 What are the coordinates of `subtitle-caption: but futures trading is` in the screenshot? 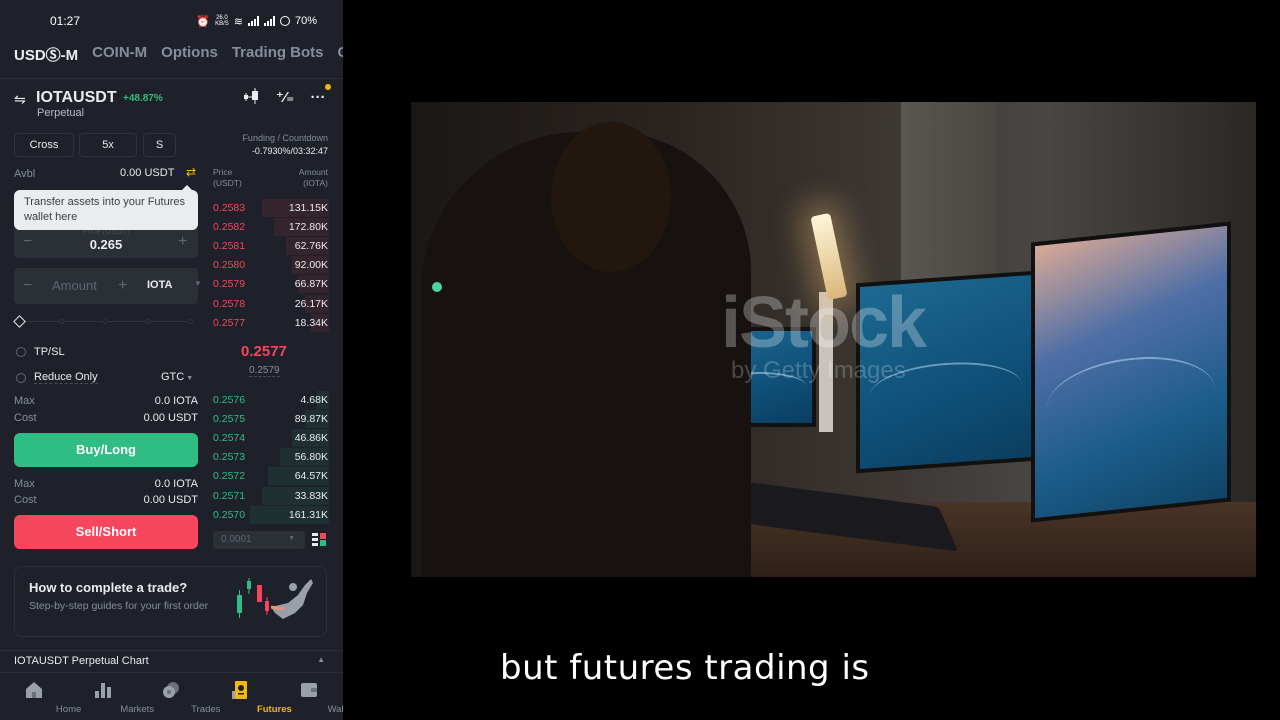 It's located at (685, 668).